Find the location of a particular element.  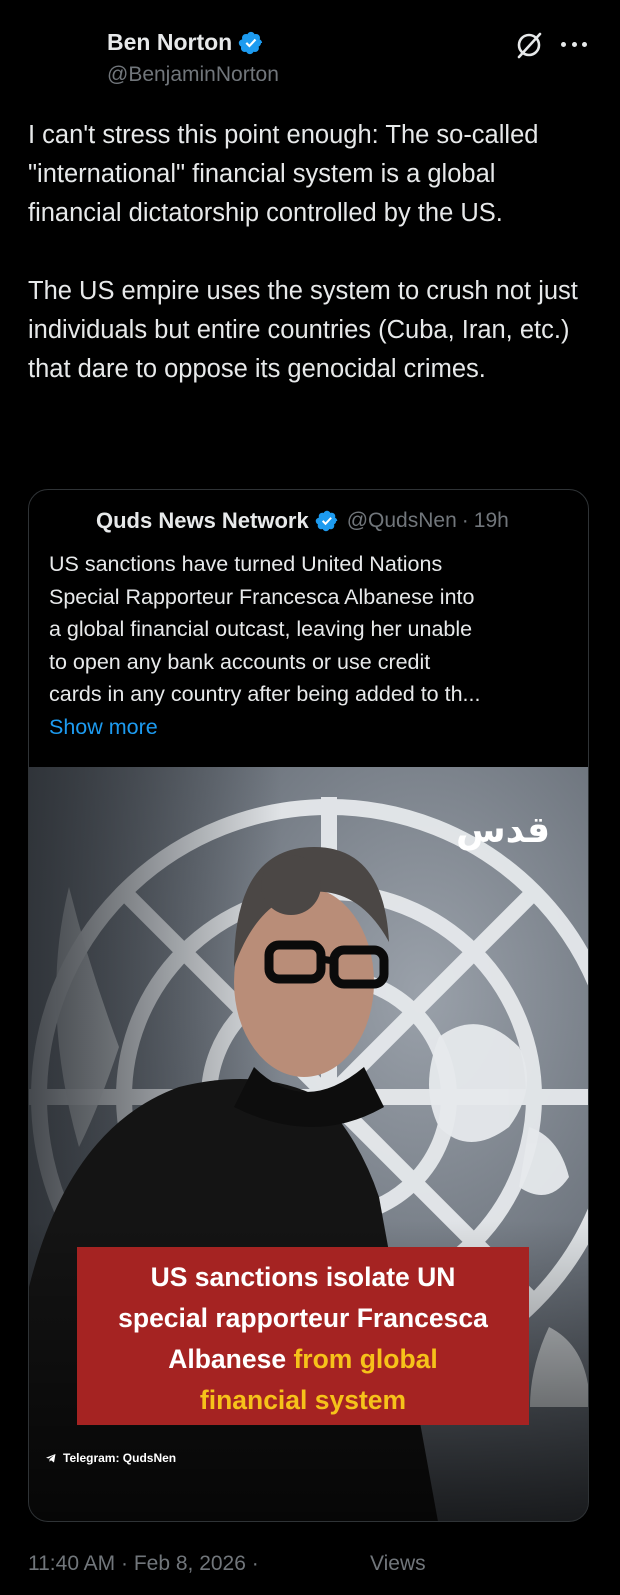

caption-line-3-highlight: from global is located at coordinates (365, 1359).